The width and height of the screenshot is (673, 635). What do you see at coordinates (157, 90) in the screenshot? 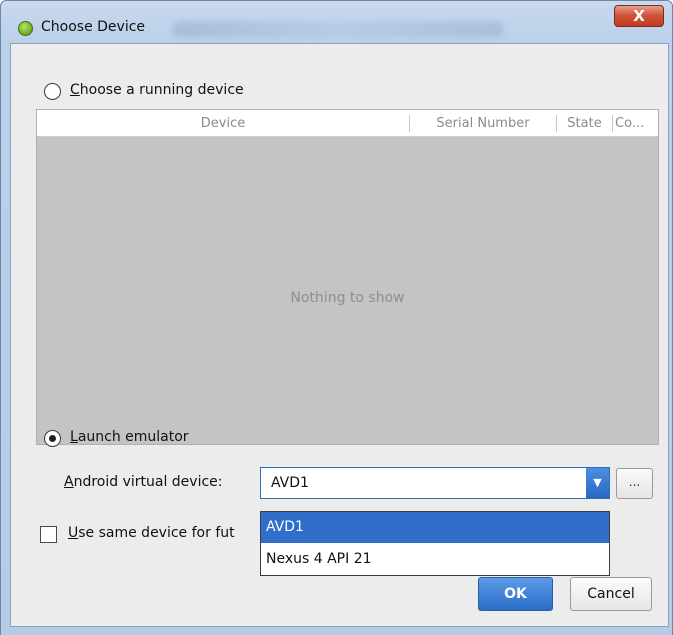
I see `choose-running-device-label: Choose a running device` at bounding box center [157, 90].